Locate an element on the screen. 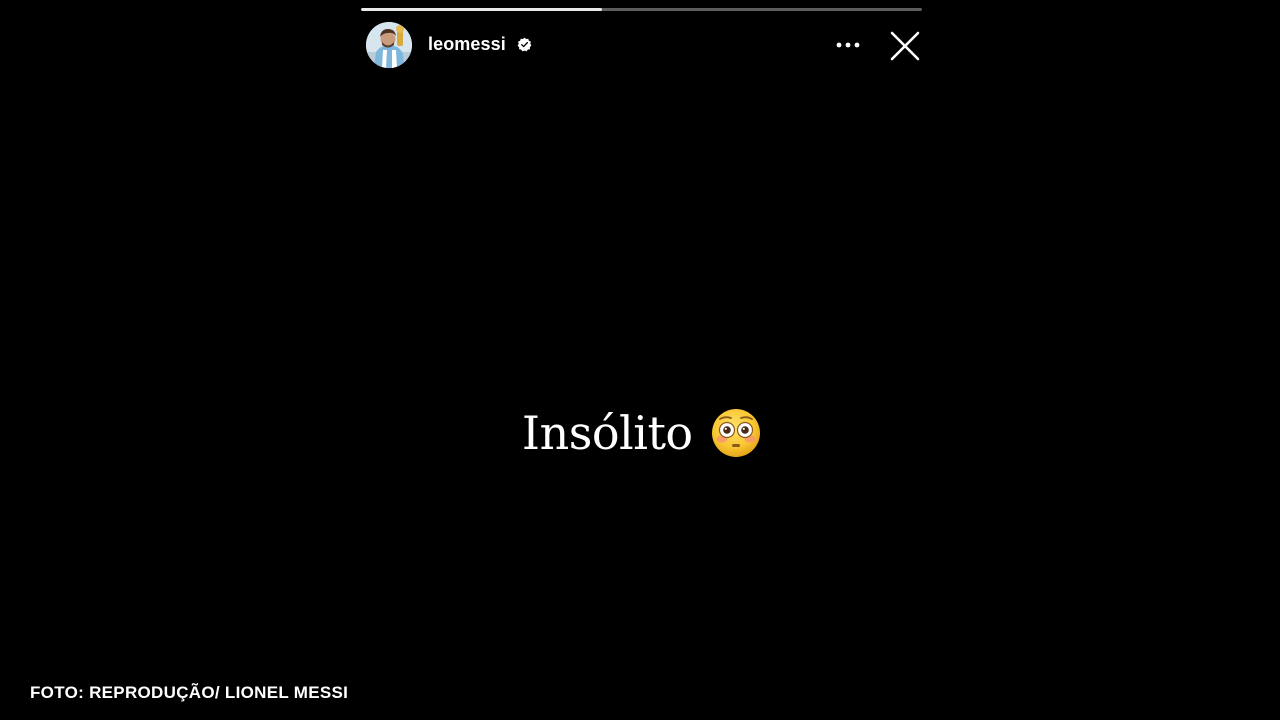 This screenshot has height=720, width=1280. photo-credit-caption: FOTO: REPRODUÇÃO/ LIONEL MESSI is located at coordinates (189, 692).